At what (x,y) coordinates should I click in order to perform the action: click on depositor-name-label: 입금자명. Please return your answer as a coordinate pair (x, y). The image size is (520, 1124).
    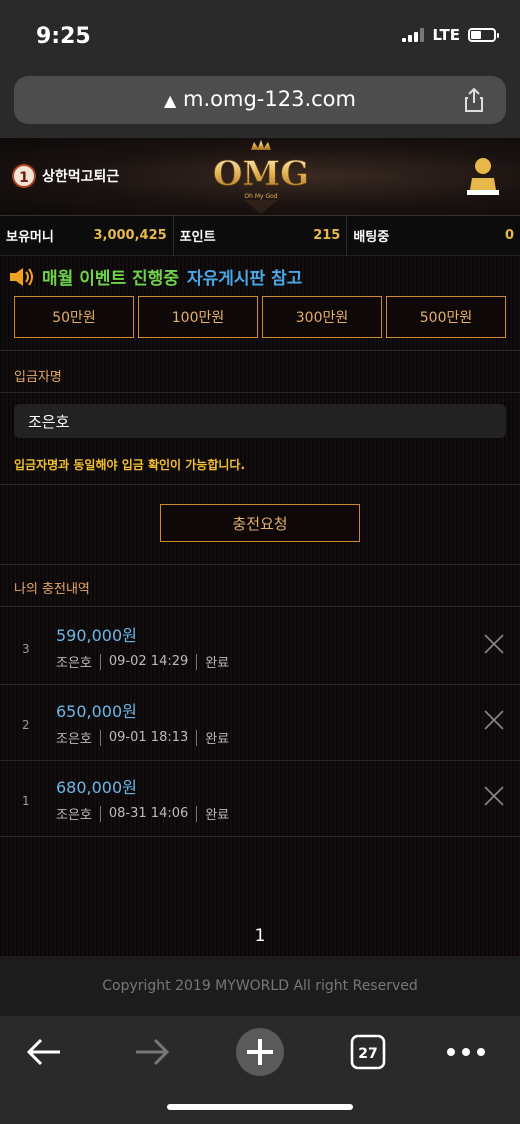
    Looking at the image, I should click on (38, 377).